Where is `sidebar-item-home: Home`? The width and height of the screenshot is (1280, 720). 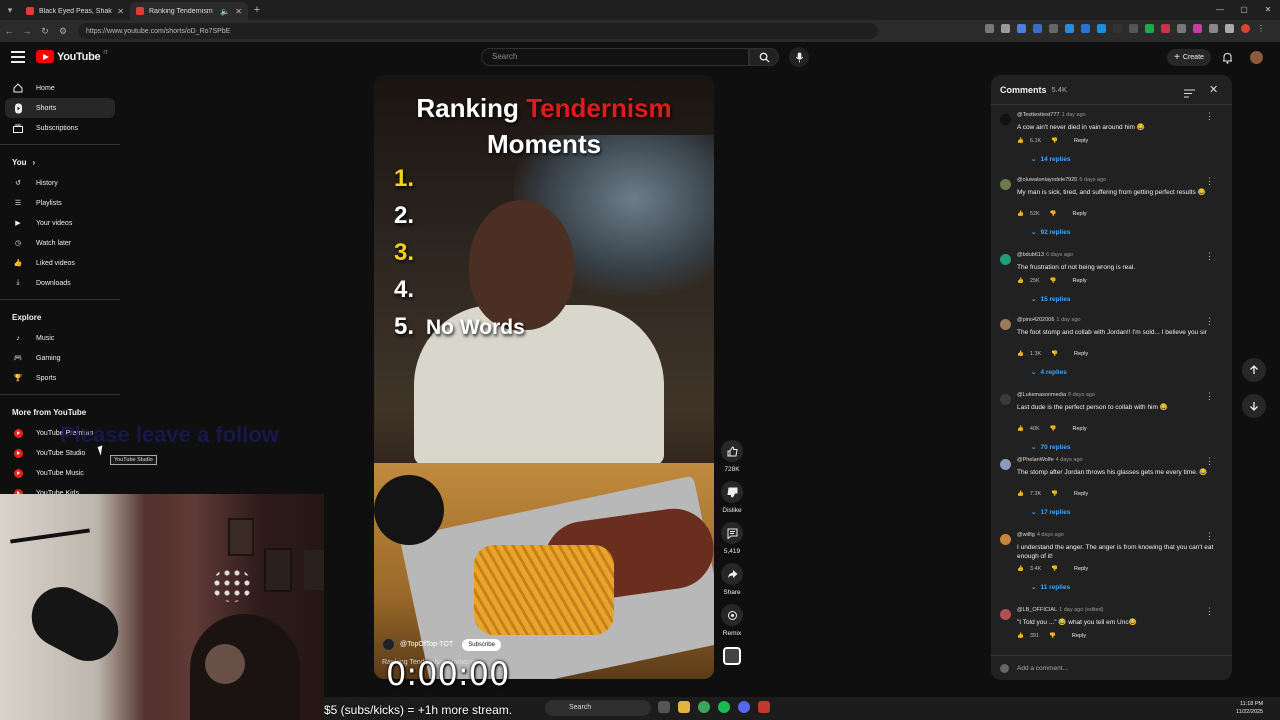 sidebar-item-home: Home is located at coordinates (60, 88).